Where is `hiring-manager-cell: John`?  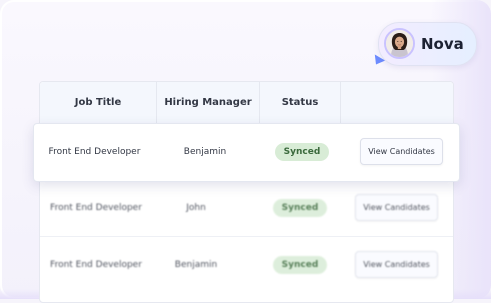 hiring-manager-cell: John is located at coordinates (196, 208).